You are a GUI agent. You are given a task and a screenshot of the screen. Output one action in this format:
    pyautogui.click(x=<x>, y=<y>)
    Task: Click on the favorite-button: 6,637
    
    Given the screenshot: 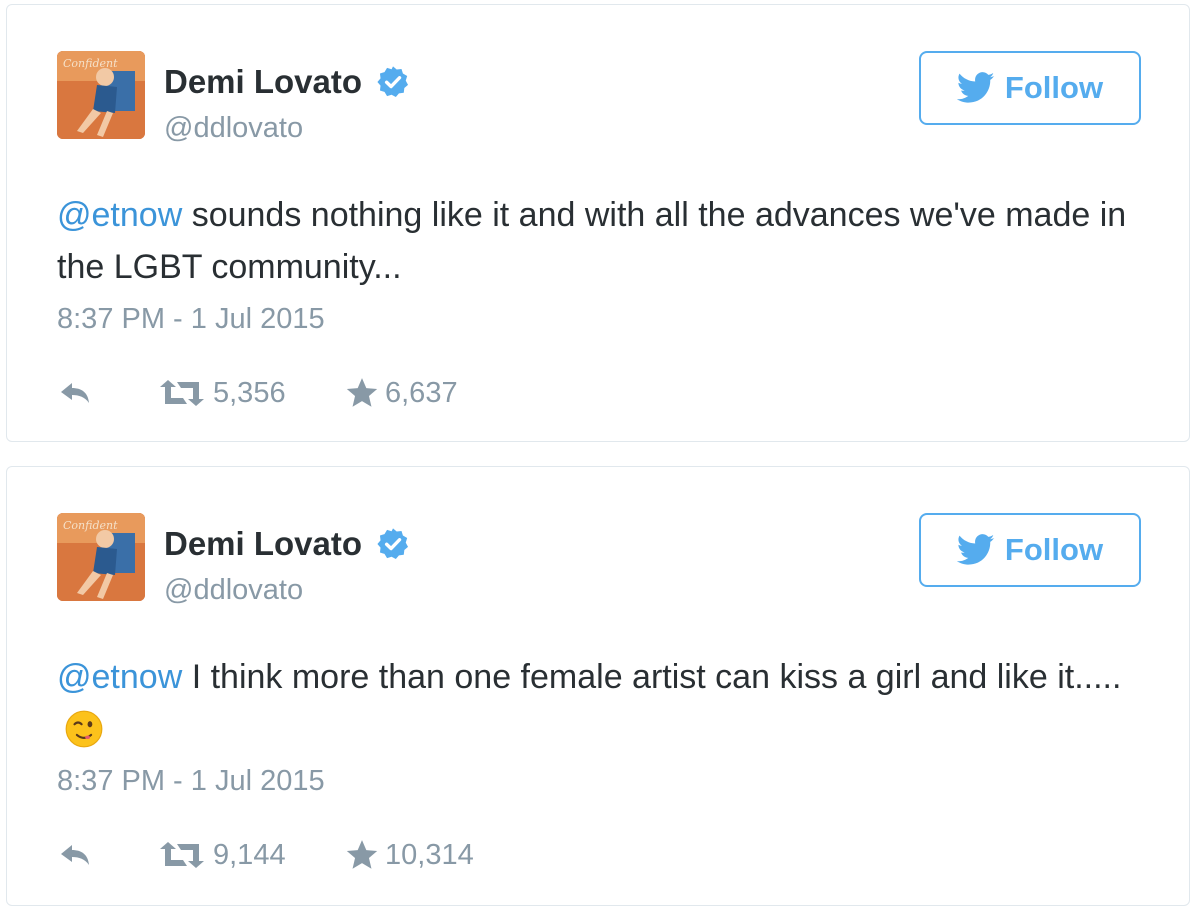 What is the action you would take?
    pyautogui.click(x=401, y=393)
    